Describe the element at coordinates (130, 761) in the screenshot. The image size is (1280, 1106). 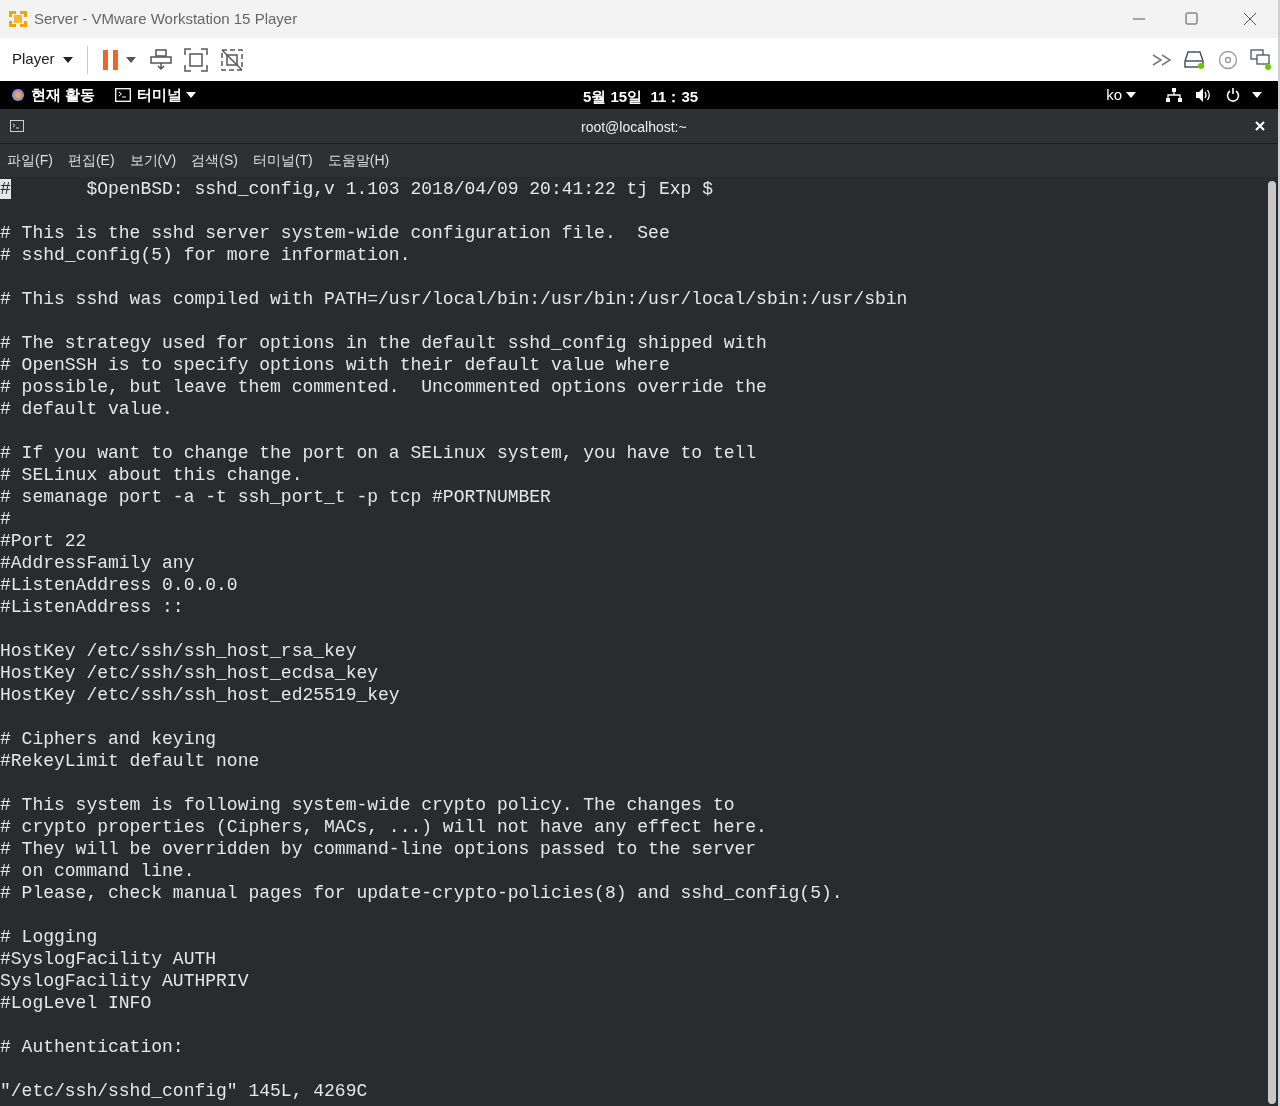
I see `config-line: #RekeyLimit default none` at that location.